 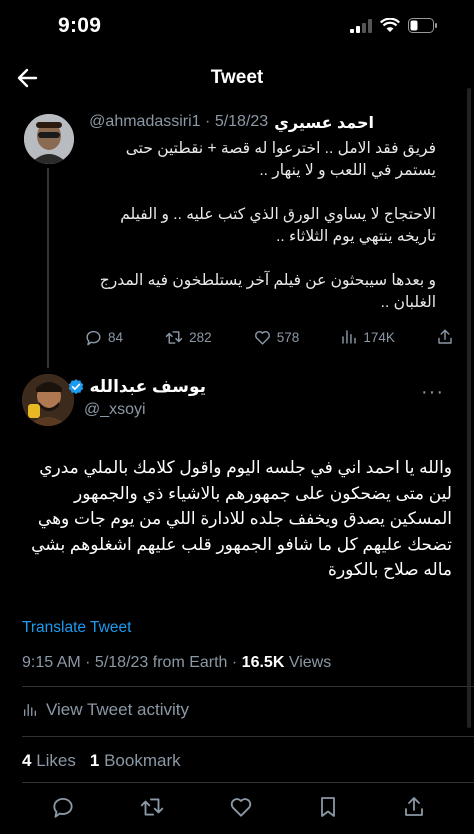 What do you see at coordinates (361, 25) in the screenshot?
I see `signal-icon` at bounding box center [361, 25].